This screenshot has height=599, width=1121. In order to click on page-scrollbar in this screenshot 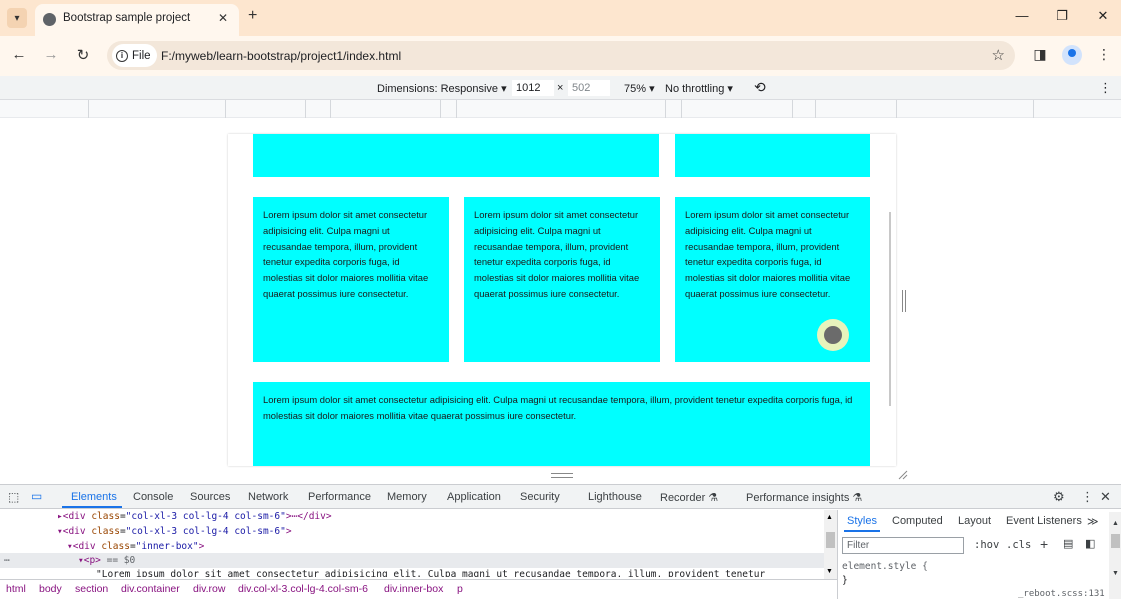, I will do `click(890, 309)`.